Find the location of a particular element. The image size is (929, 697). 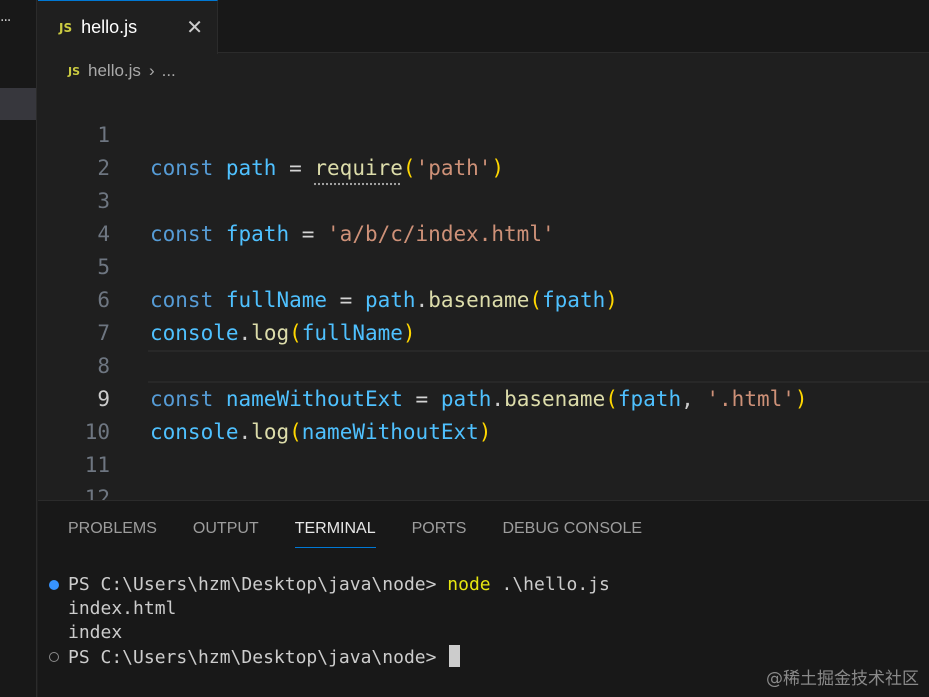

watermark: @稀土掘金技术社区 is located at coordinates (842, 679).